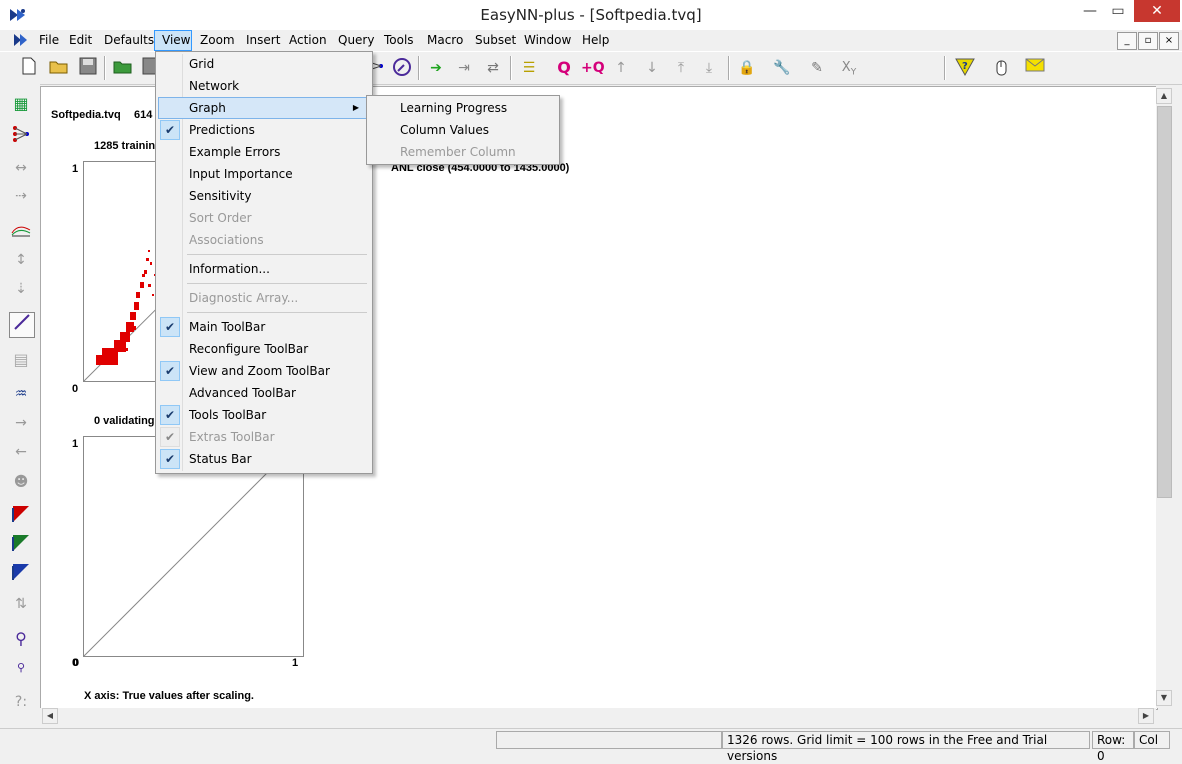 This screenshot has height=764, width=1182. What do you see at coordinates (263, 86) in the screenshot?
I see `menu-item-network: Network` at bounding box center [263, 86].